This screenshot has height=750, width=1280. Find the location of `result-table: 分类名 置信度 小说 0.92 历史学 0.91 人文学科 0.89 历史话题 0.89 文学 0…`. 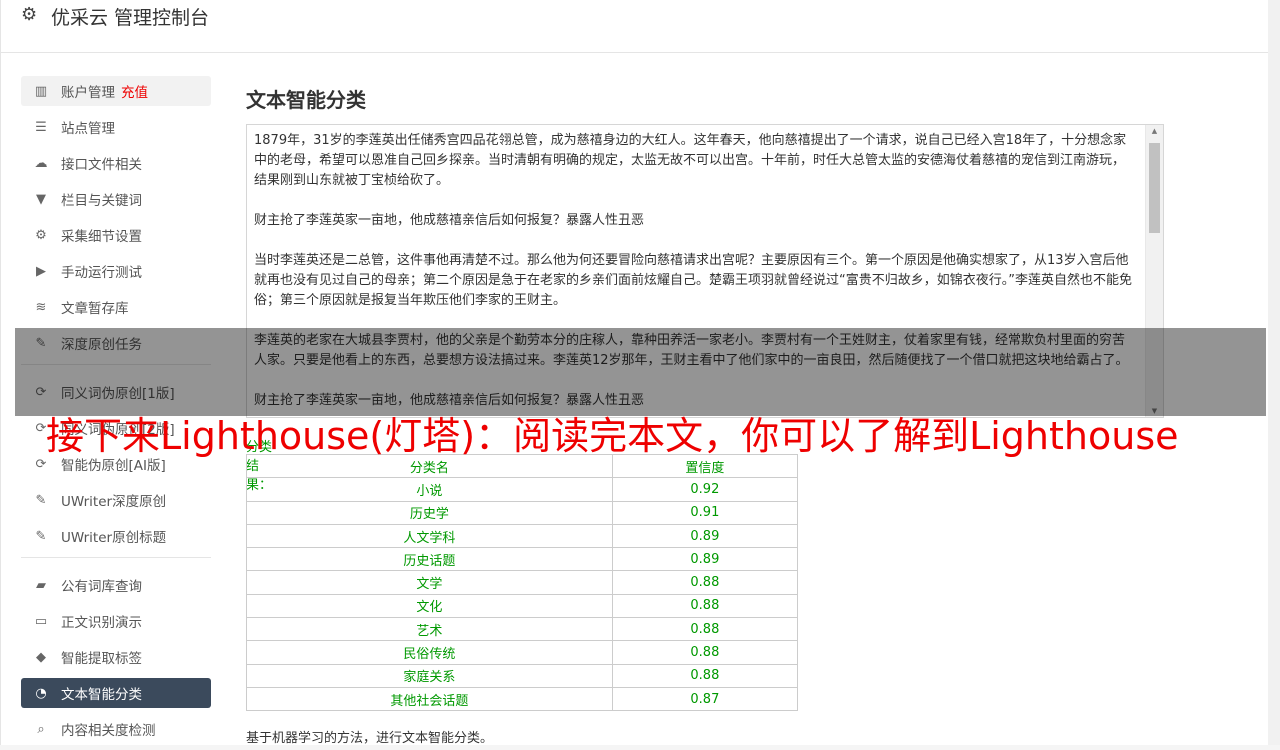

result-table: 分类名 置信度 小说 0.92 历史学 0.91 人文学科 0.89 历史话题 0.89 文学 0… is located at coordinates (522, 582).